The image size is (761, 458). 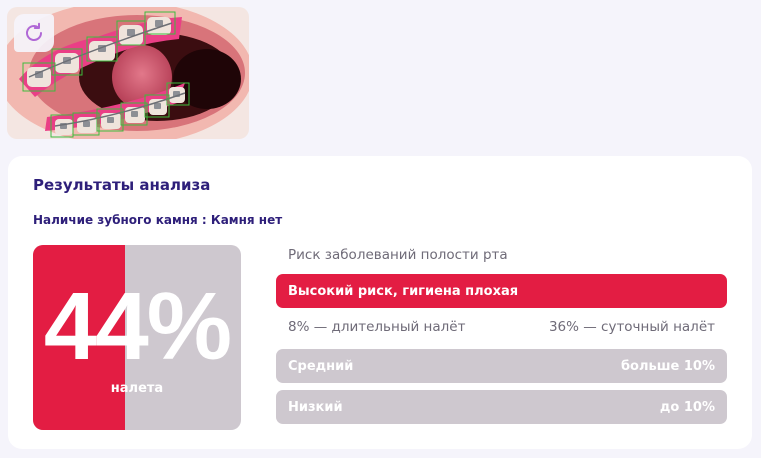 I want to click on risk-low-label: Низкий, so click(x=315, y=407).